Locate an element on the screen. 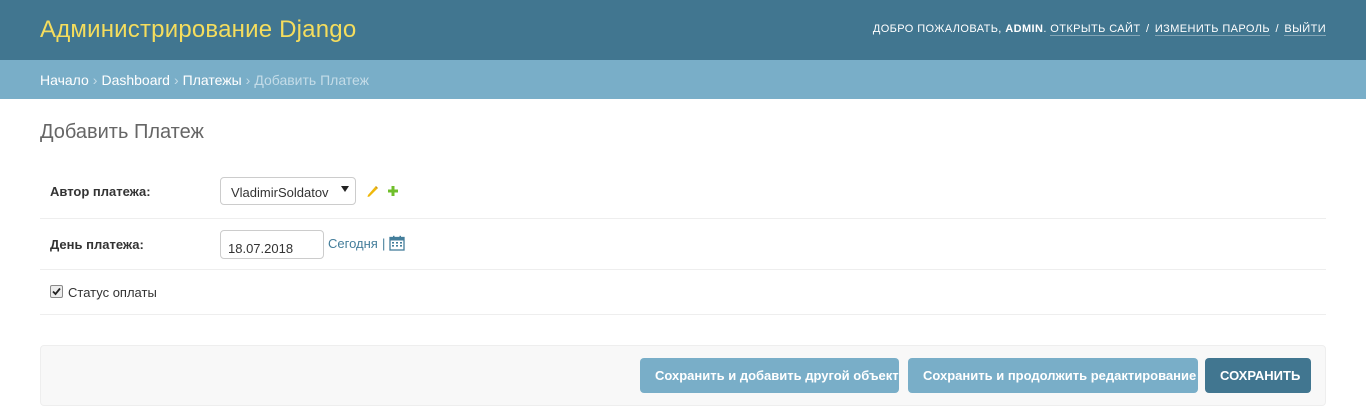 This screenshot has height=420, width=1366. calendar-icon is located at coordinates (397, 243).